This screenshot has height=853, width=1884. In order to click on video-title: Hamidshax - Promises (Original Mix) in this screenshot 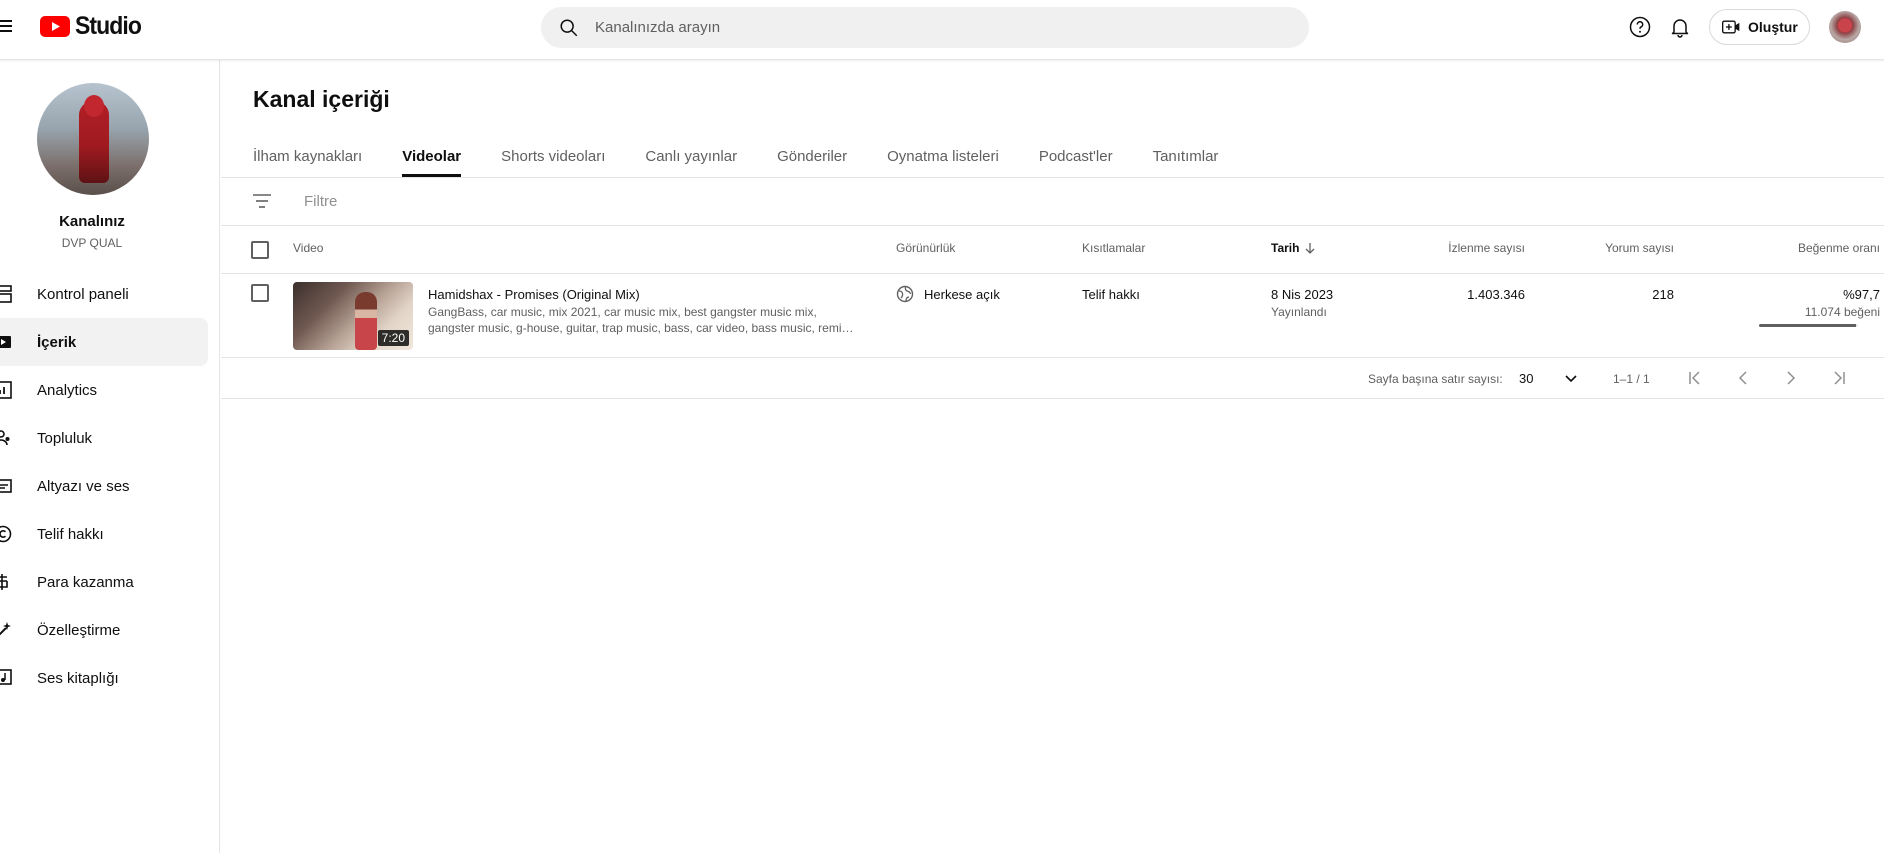, I will do `click(534, 294)`.